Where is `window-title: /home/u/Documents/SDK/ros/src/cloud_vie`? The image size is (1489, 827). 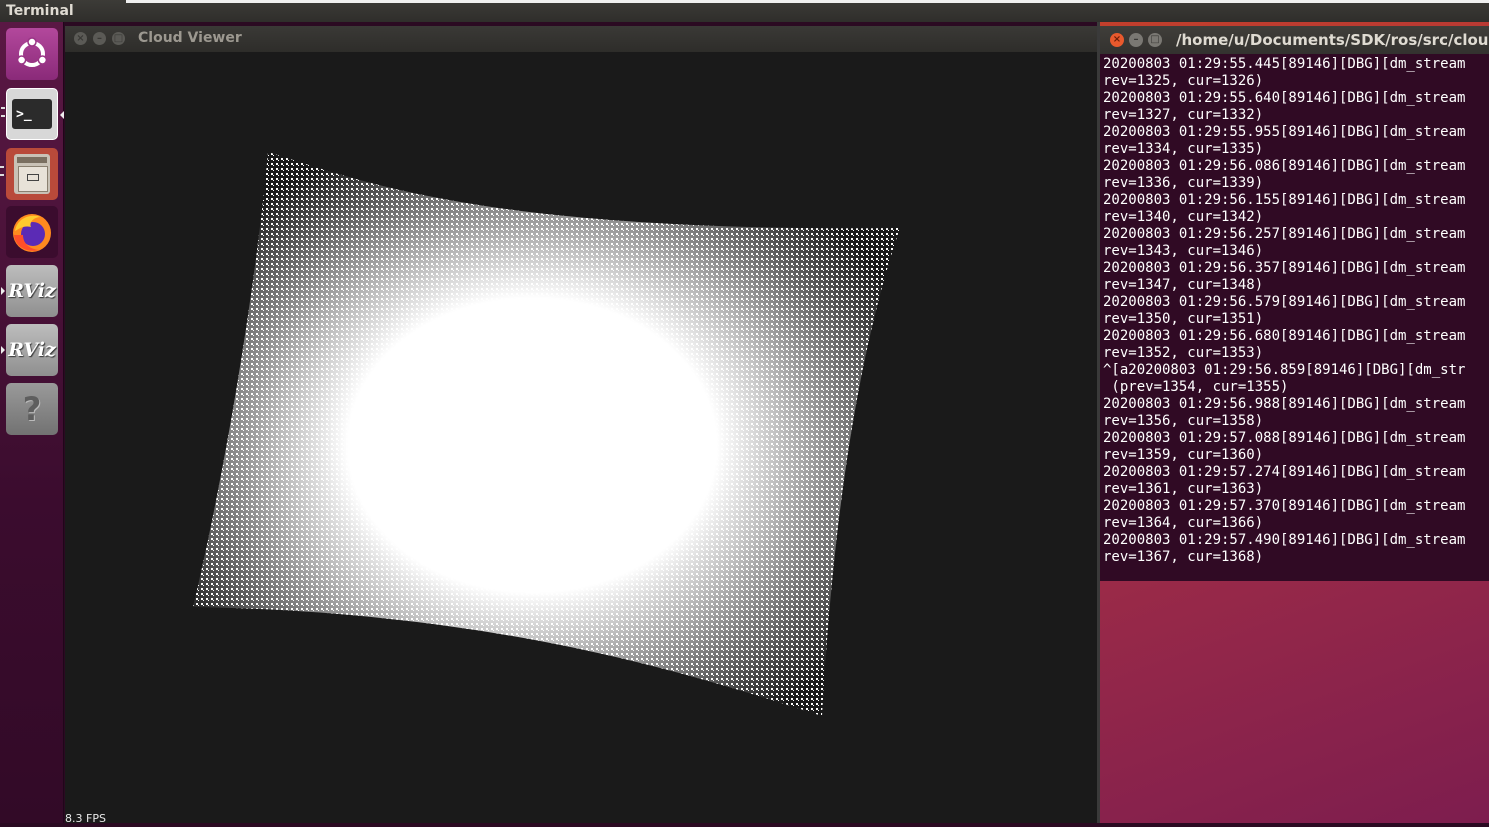 window-title: /home/u/Documents/SDK/ros/src/cloud_vie is located at coordinates (1332, 40).